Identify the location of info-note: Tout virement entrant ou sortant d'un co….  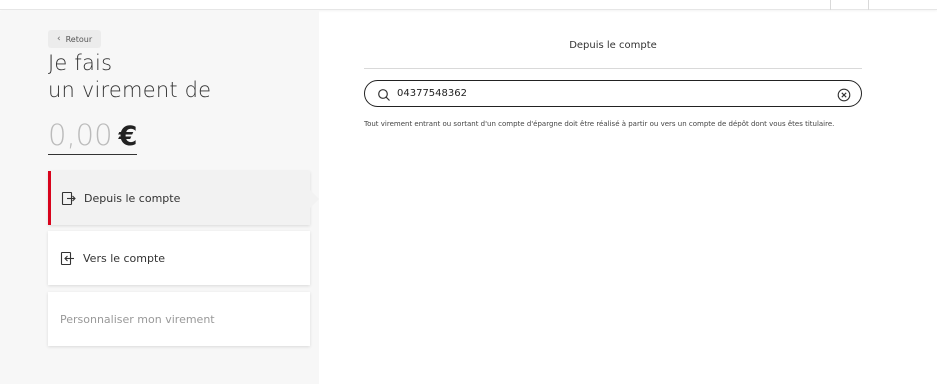
(599, 124).